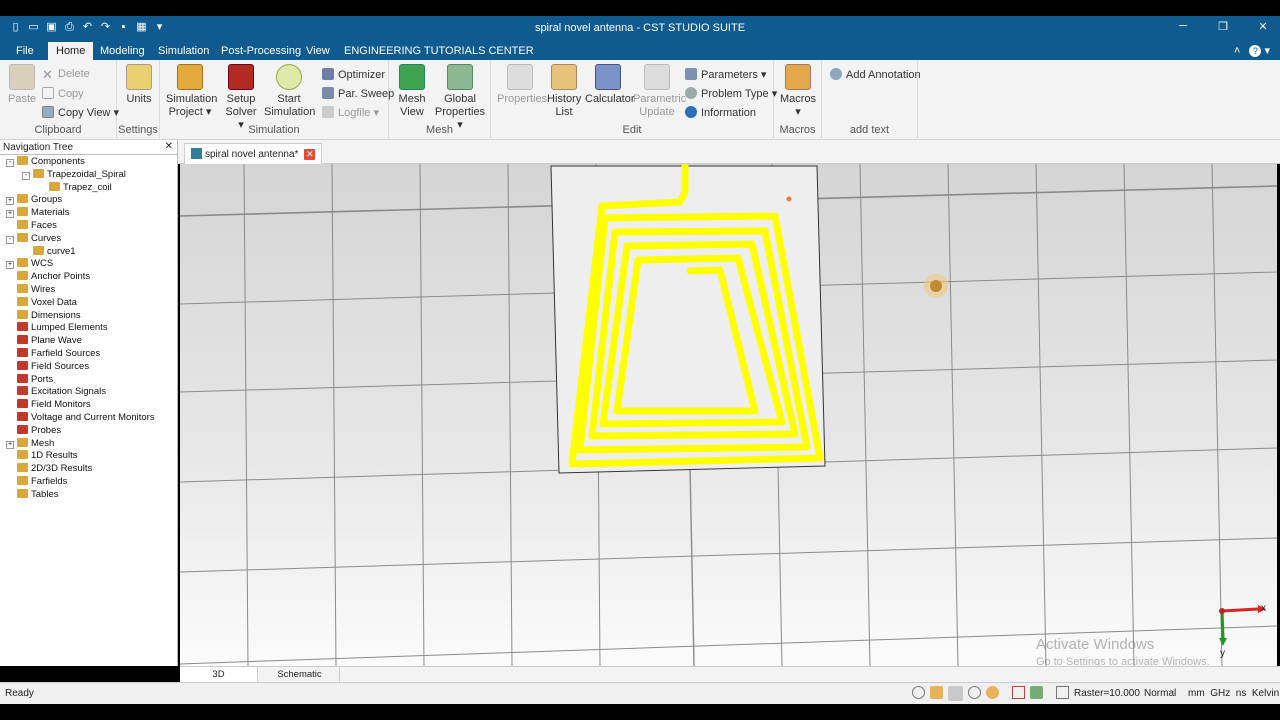  What do you see at coordinates (1160, 693) in the screenshot?
I see `view-mode-readout: Normal` at bounding box center [1160, 693].